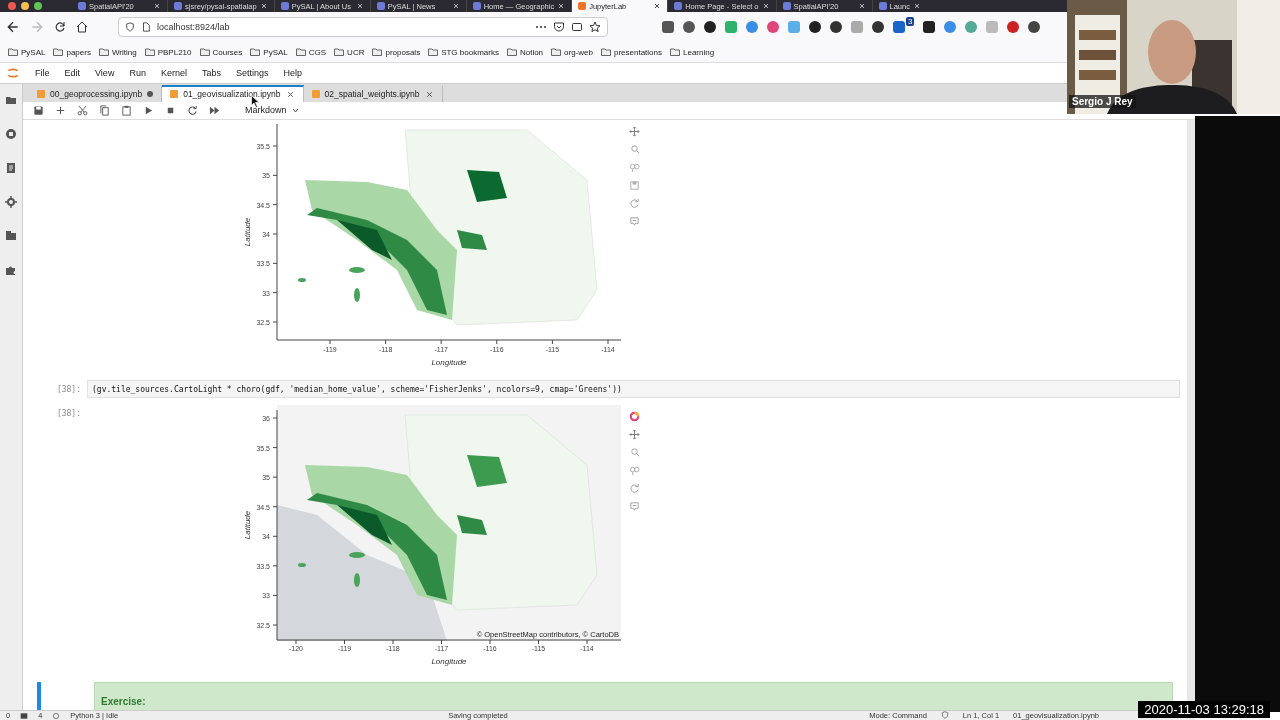 The image size is (1280, 720). What do you see at coordinates (126, 110) in the screenshot?
I see `paste-icon` at bounding box center [126, 110].